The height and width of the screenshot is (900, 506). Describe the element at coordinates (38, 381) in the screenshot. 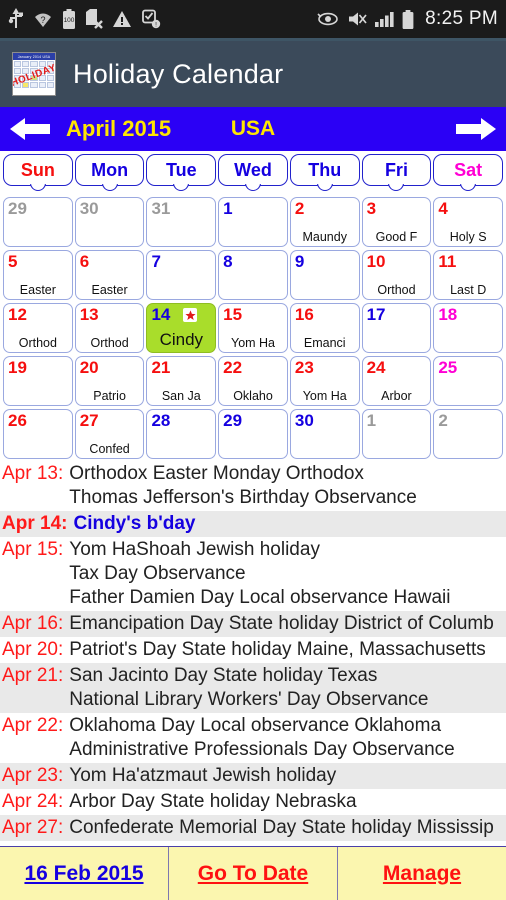

I see `calendar-day-cell: 19` at that location.